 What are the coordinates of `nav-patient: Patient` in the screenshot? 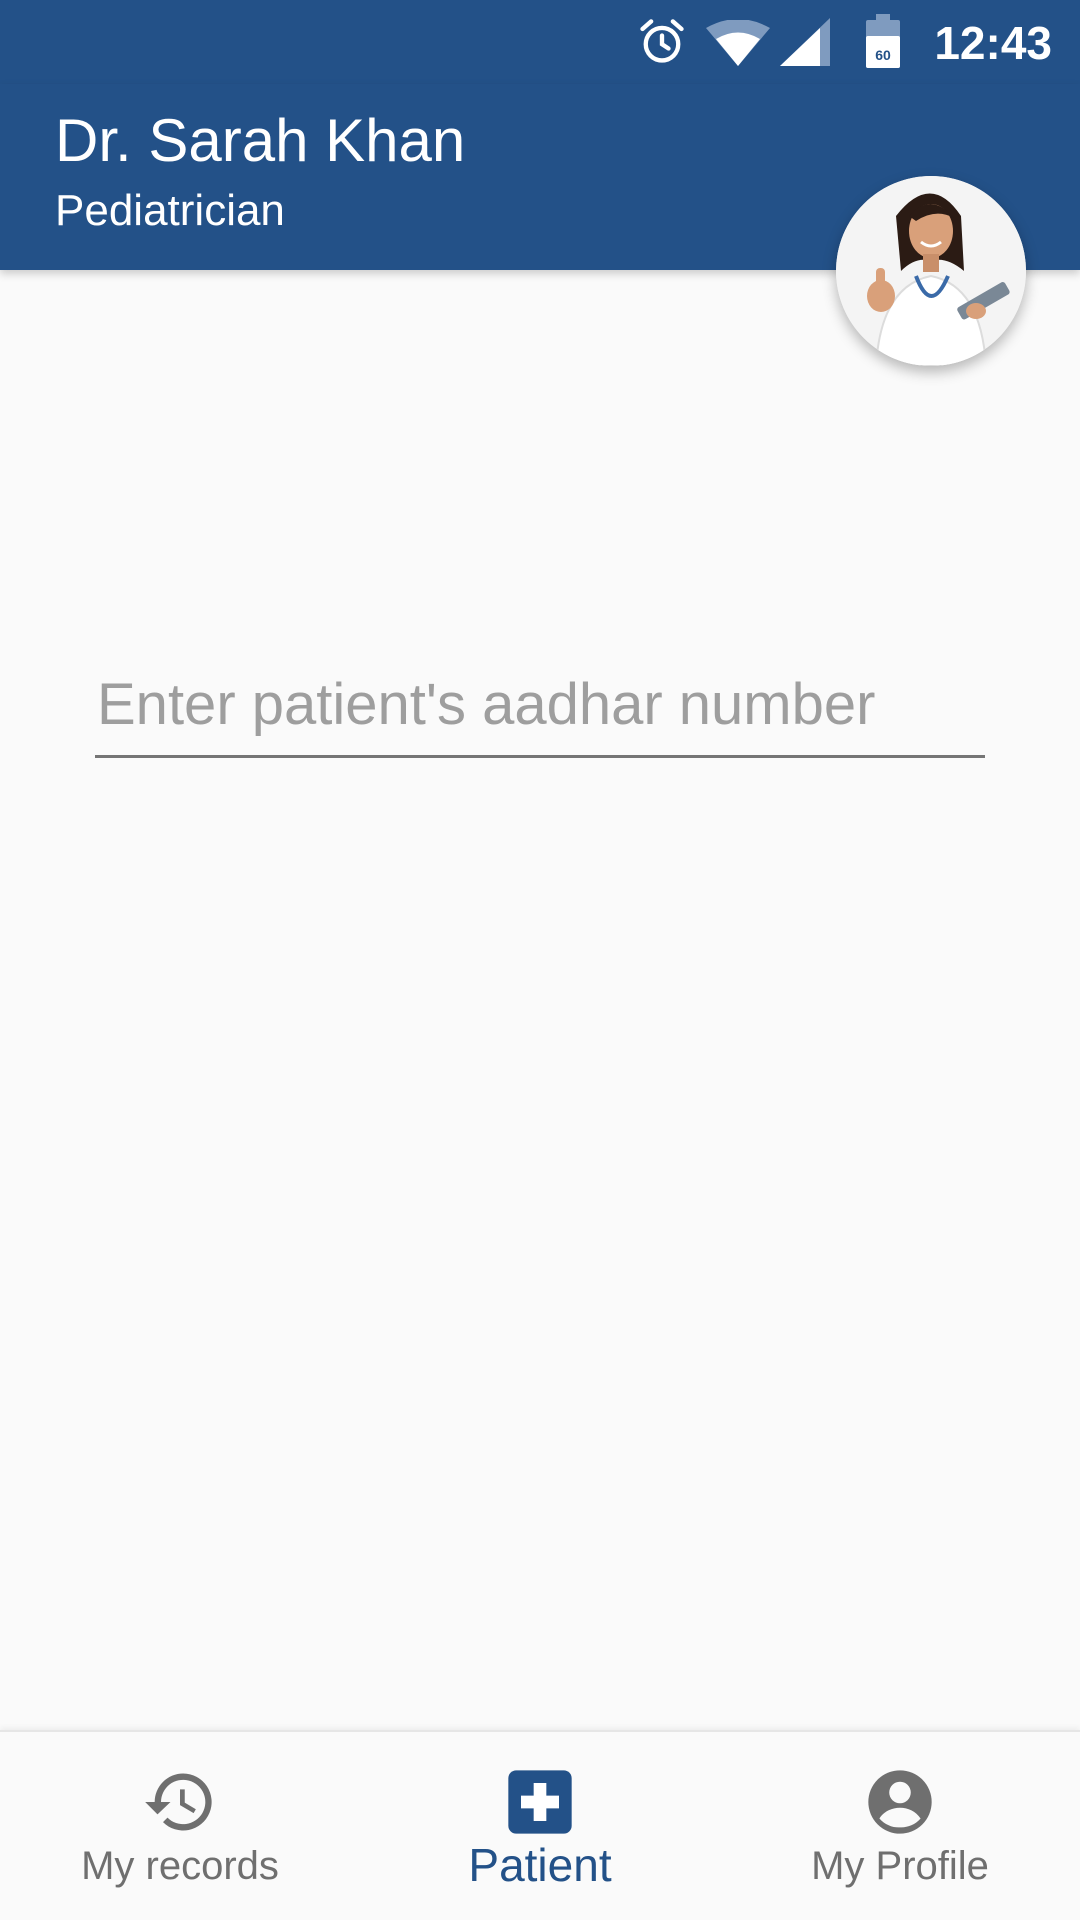 It's located at (540, 1826).